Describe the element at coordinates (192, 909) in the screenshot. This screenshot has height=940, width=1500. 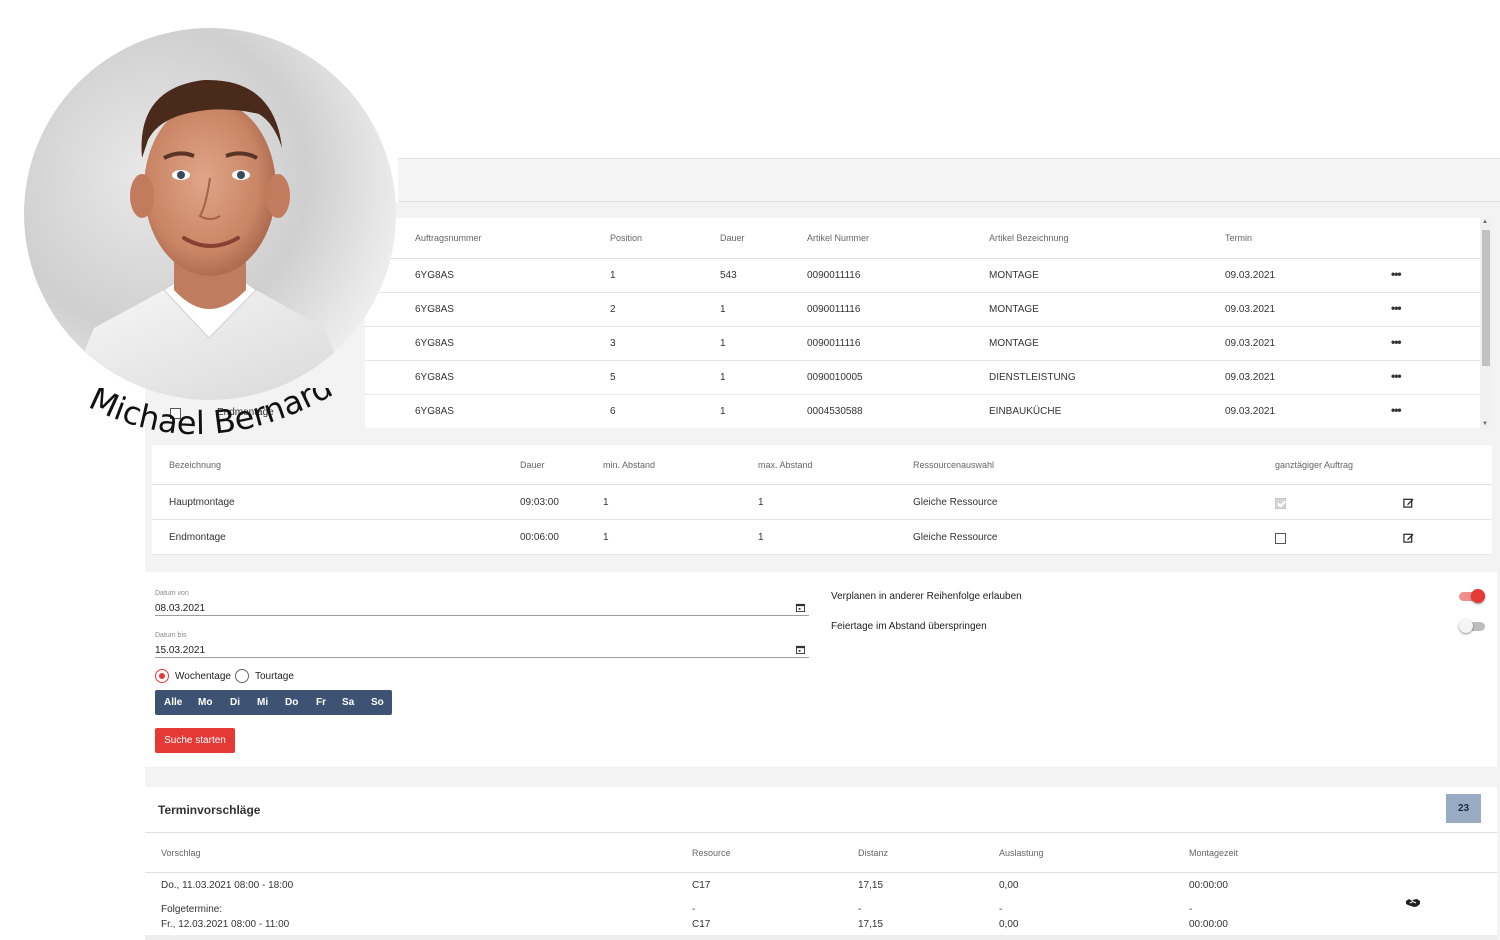
I see `folgetermine-label: Folgetermine:` at that location.